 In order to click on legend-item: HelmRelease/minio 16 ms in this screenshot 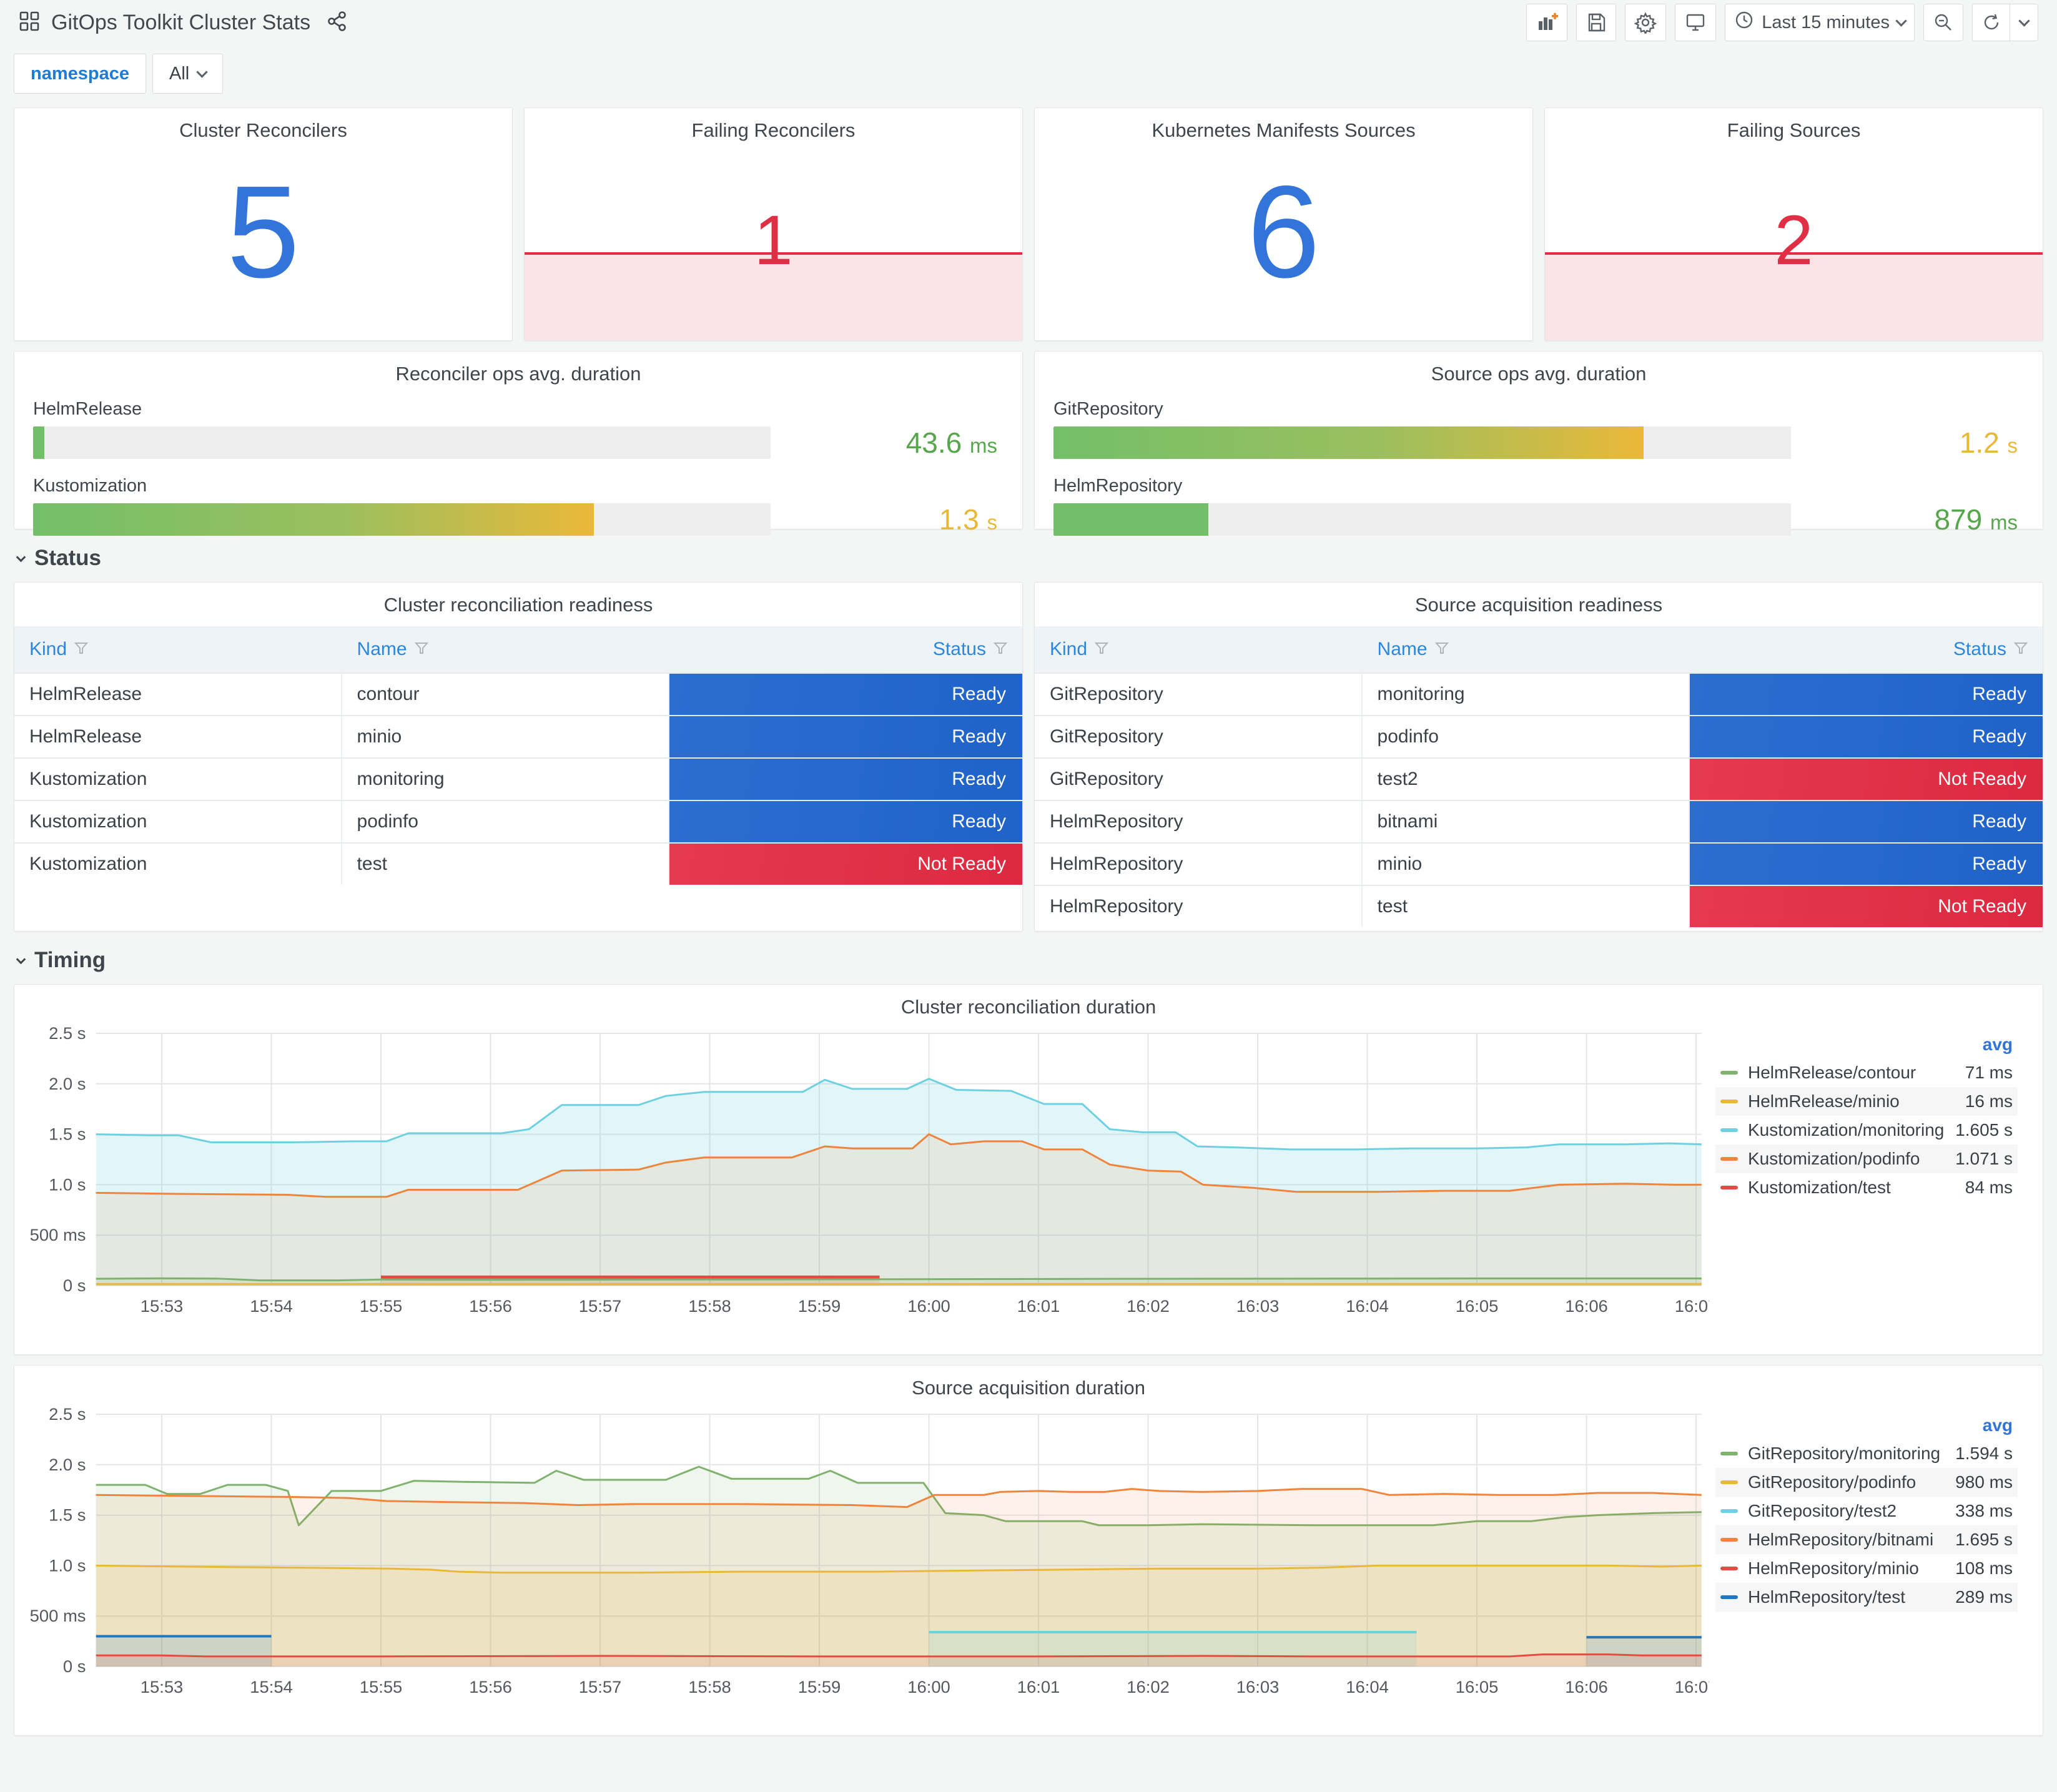, I will do `click(1867, 1101)`.